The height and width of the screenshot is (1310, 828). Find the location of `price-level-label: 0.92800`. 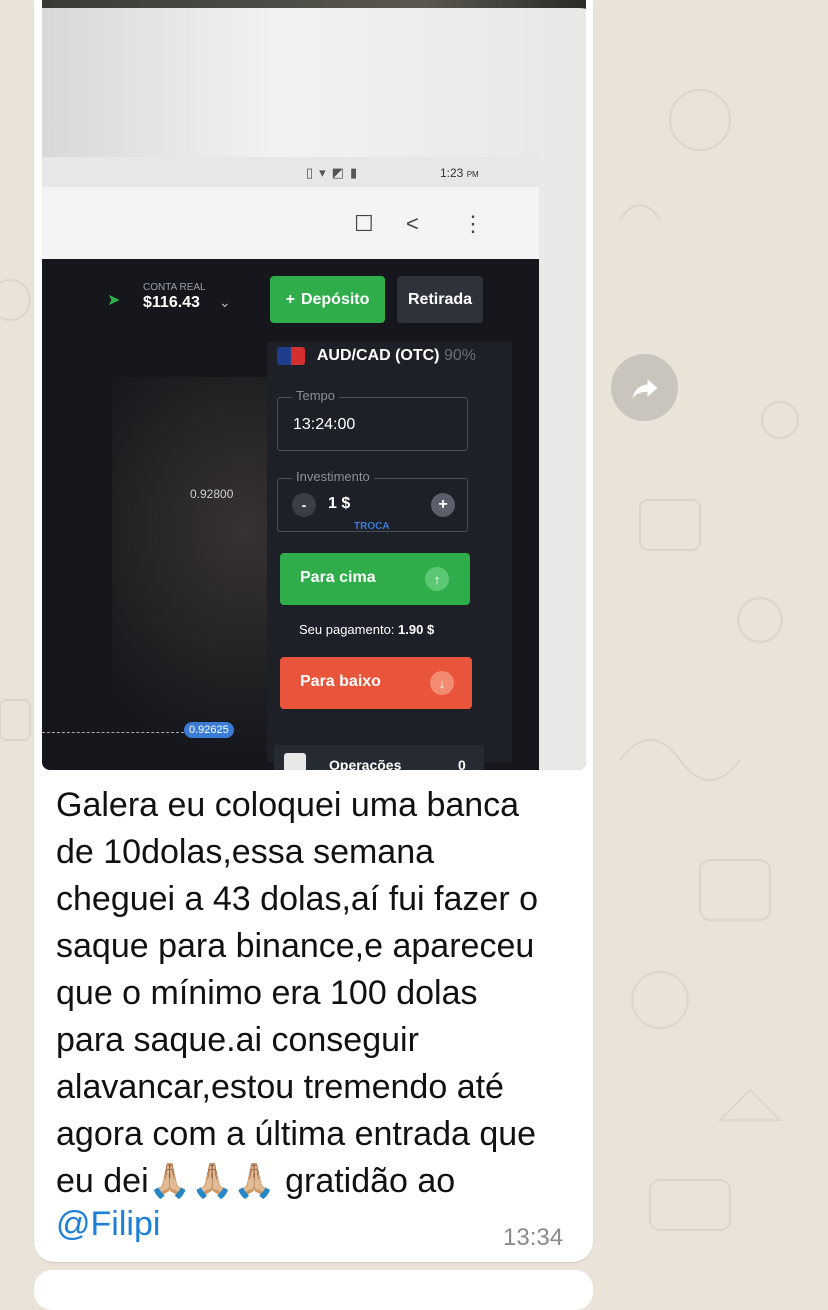

price-level-label: 0.92800 is located at coordinates (212, 494).